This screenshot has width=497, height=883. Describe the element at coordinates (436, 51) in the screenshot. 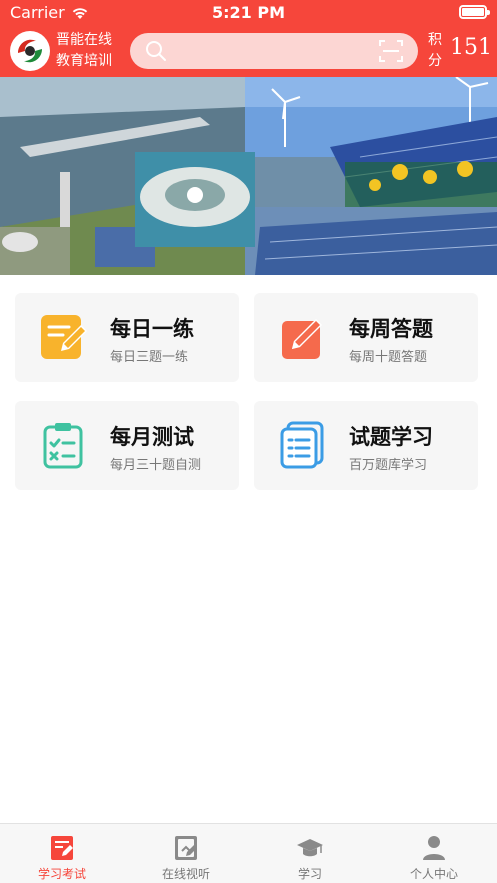

I see `points-label: 积 分` at that location.